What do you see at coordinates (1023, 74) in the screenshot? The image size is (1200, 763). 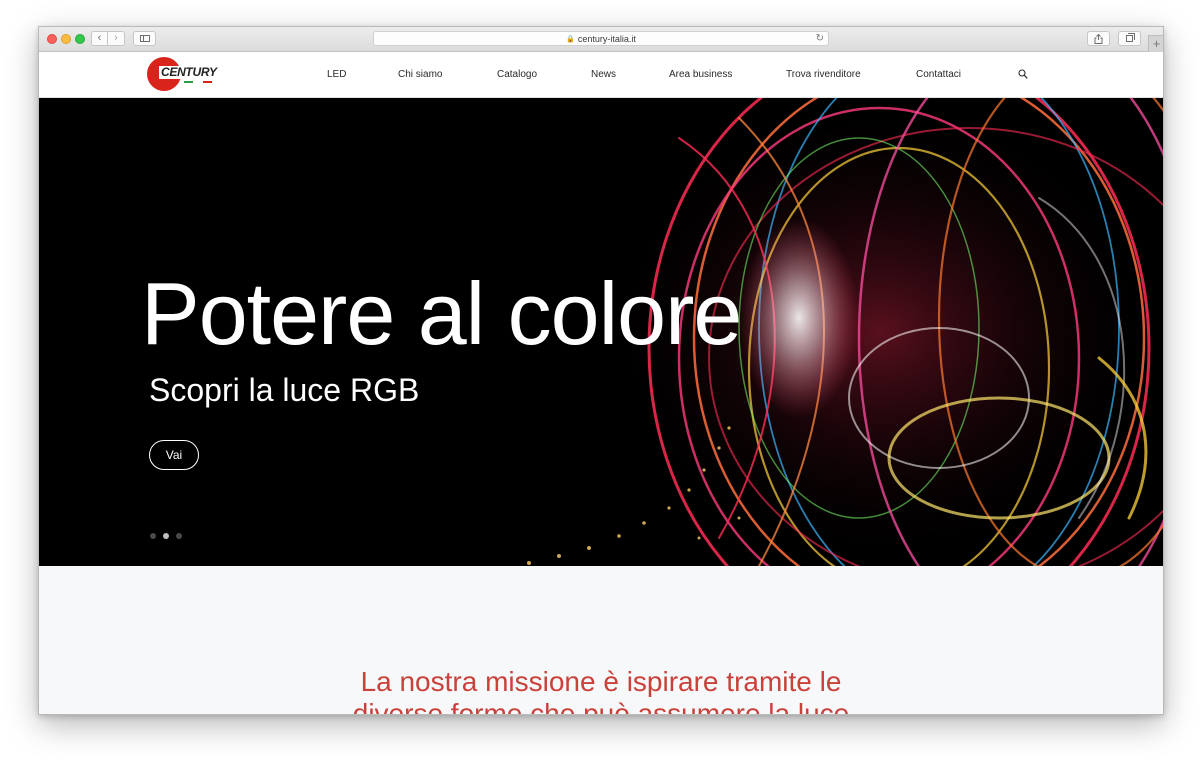 I see `search-icon` at bounding box center [1023, 74].